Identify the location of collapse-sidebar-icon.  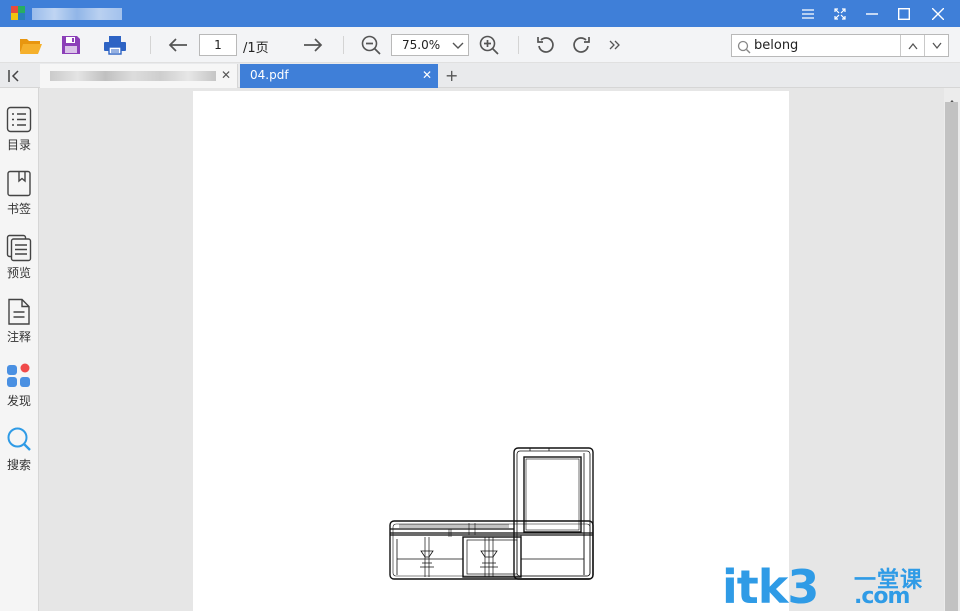
(16, 77).